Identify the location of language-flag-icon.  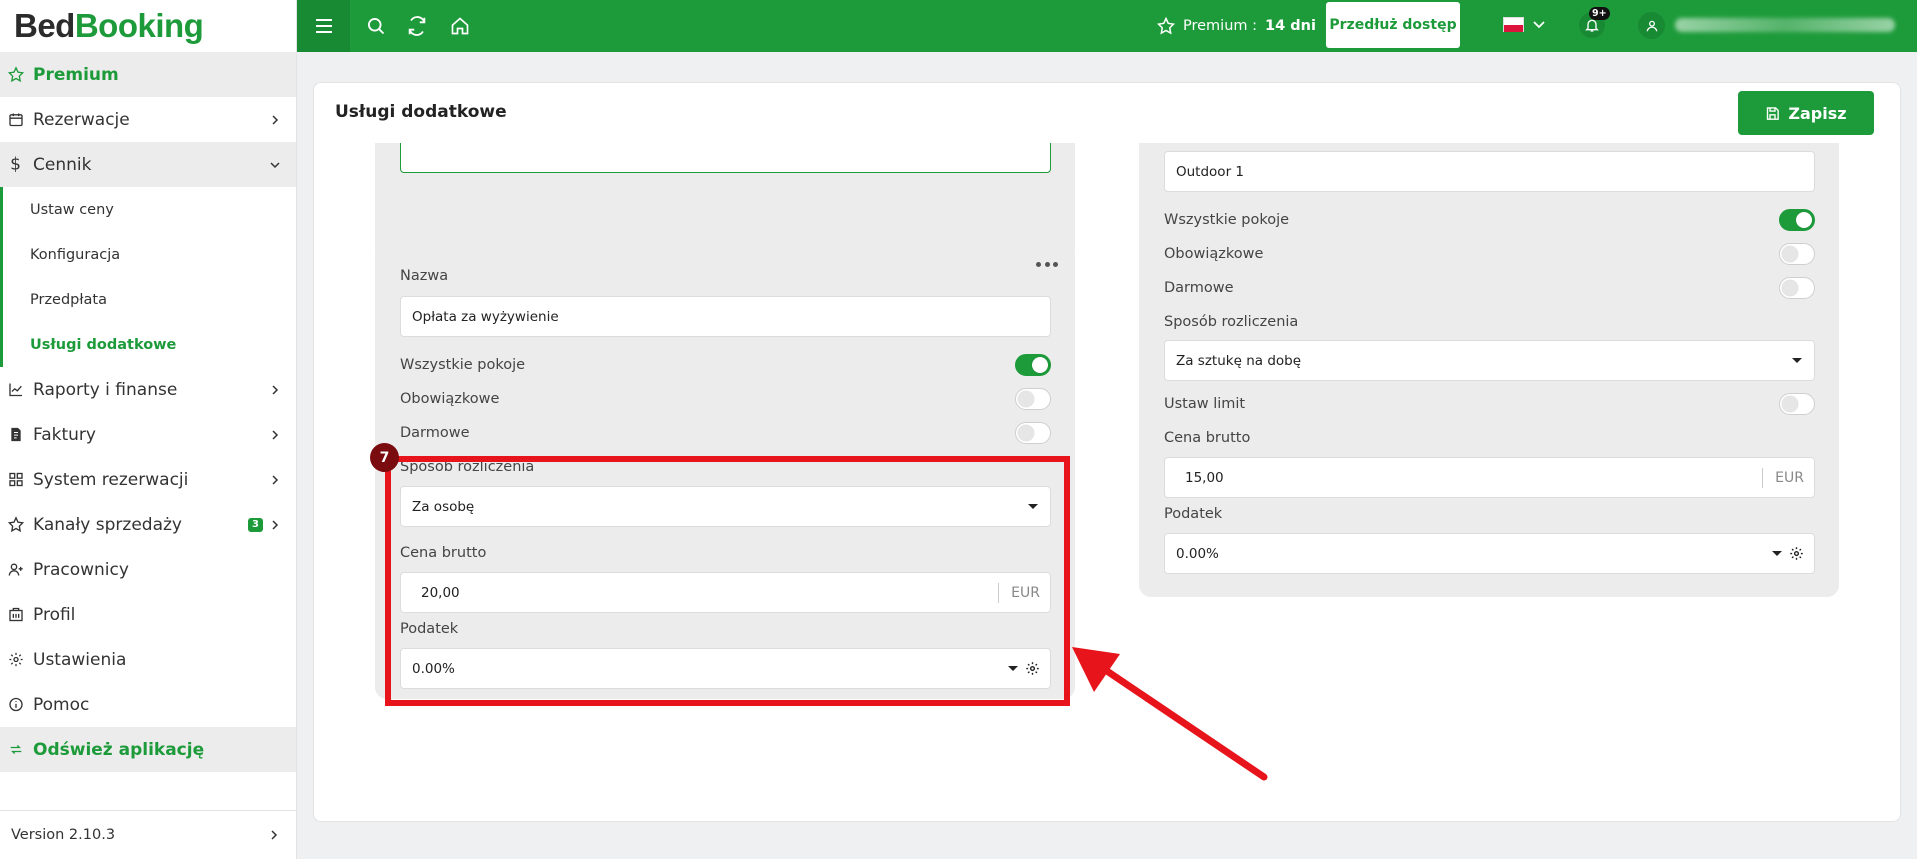
(1513, 24).